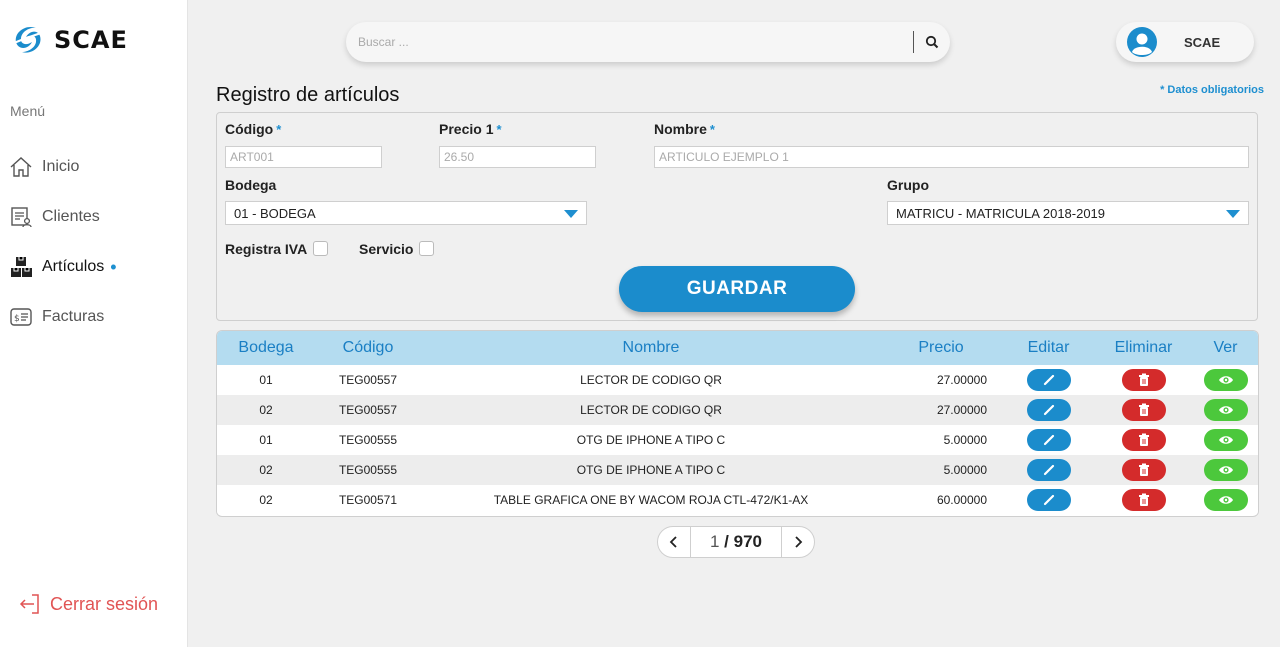  I want to click on page-indicator: 1 / 970, so click(736, 542).